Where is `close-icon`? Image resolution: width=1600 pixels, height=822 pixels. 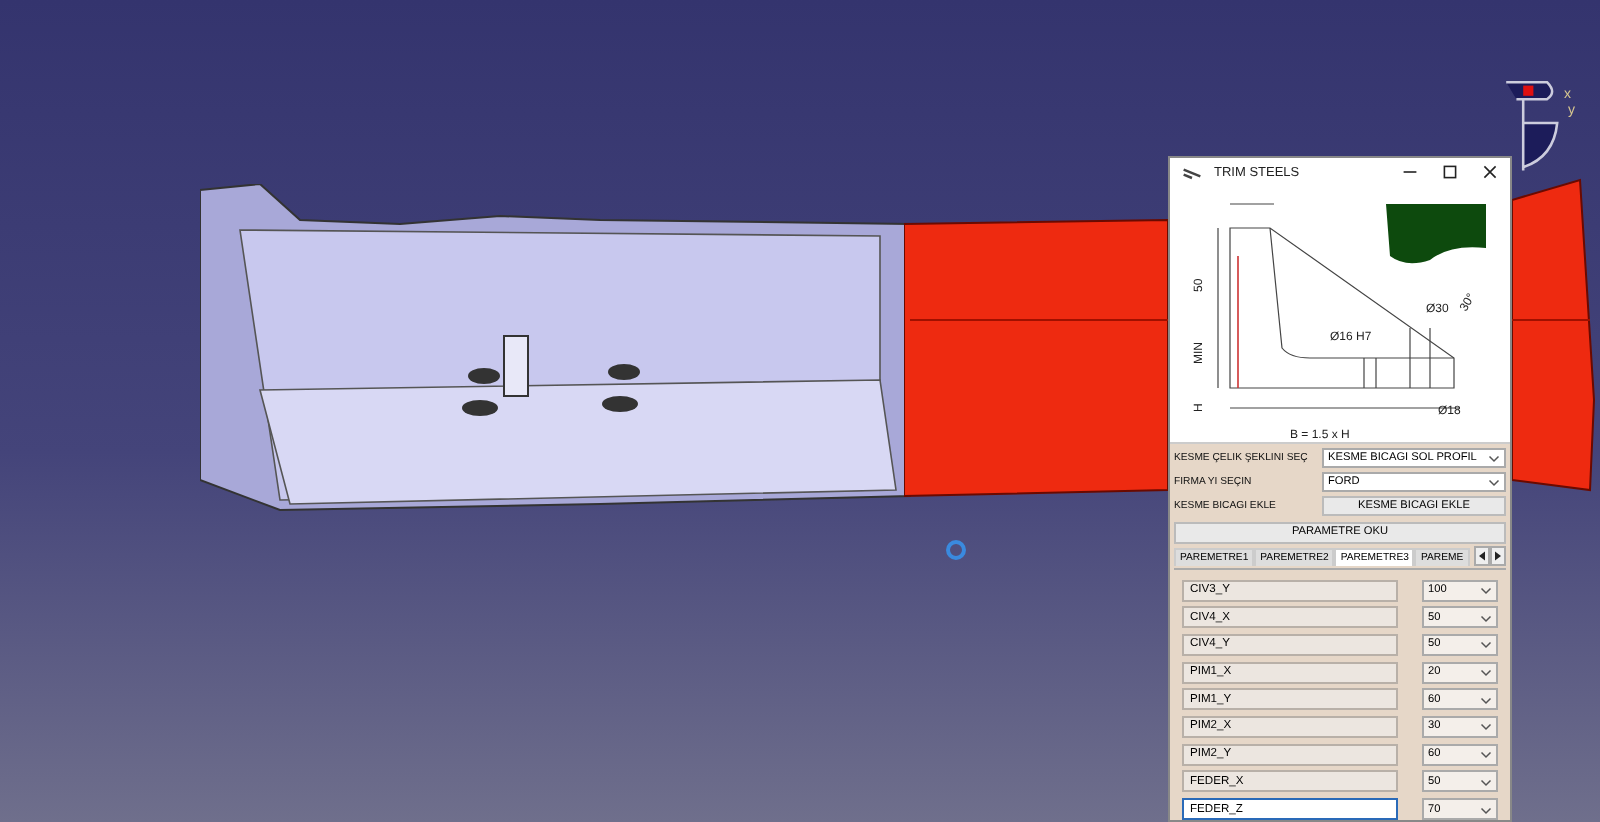
close-icon is located at coordinates (1490, 172).